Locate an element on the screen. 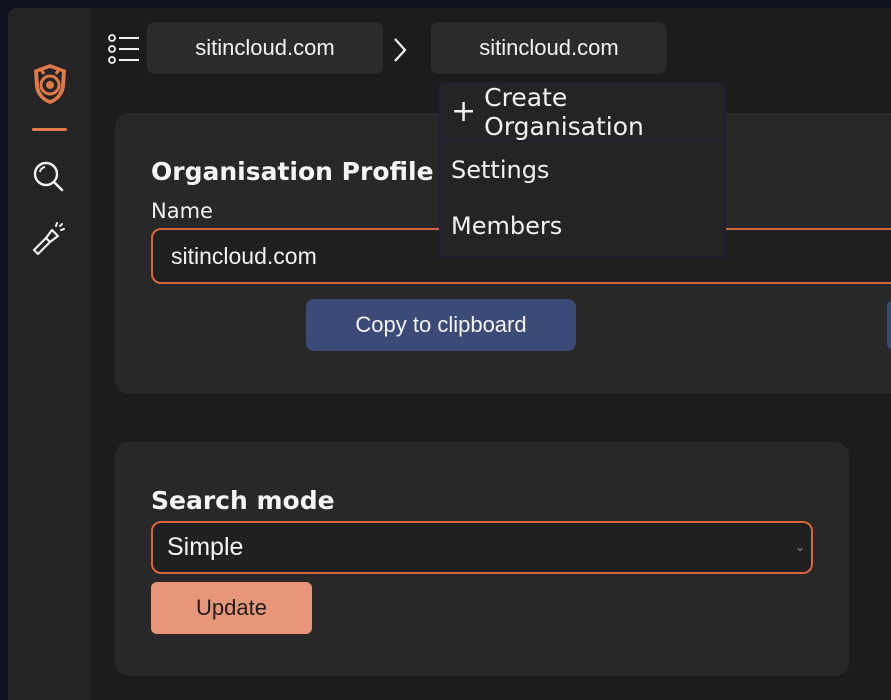 The image size is (891, 700). shield-logo-icon is located at coordinates (50, 84).